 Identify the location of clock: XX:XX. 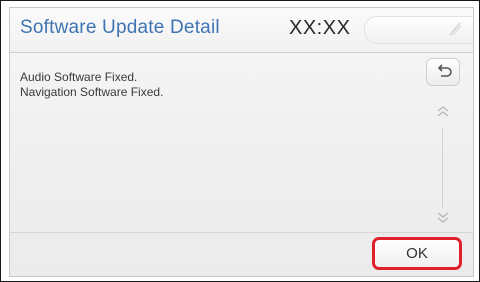
(320, 28).